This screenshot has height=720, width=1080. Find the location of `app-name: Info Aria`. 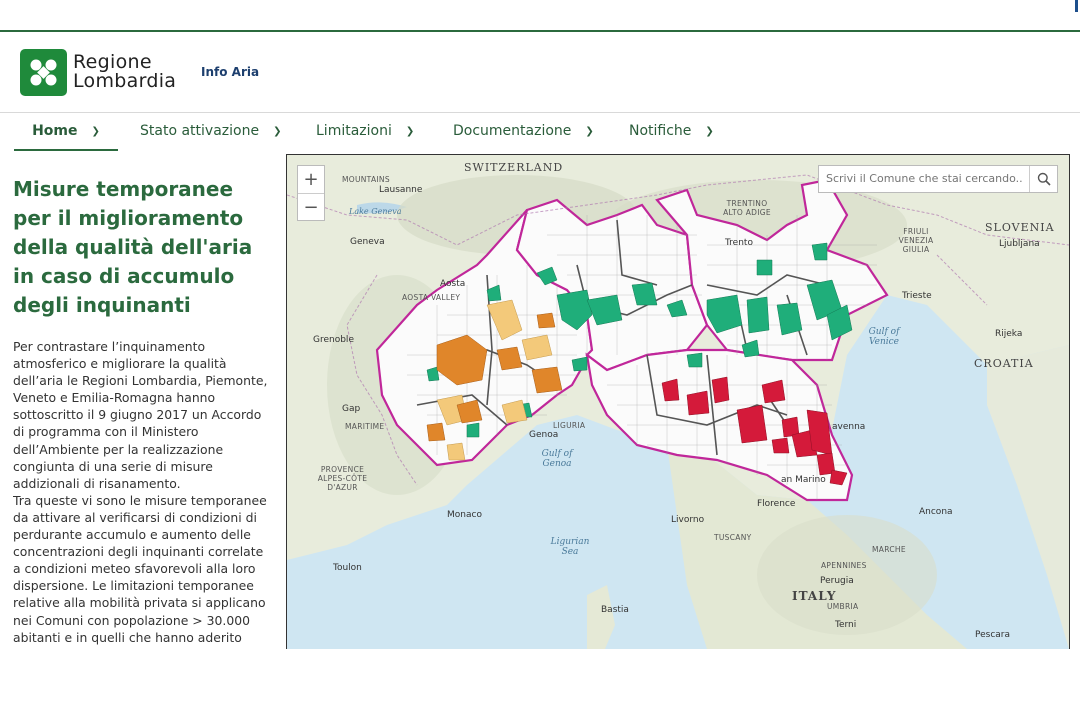

app-name: Info Aria is located at coordinates (230, 72).